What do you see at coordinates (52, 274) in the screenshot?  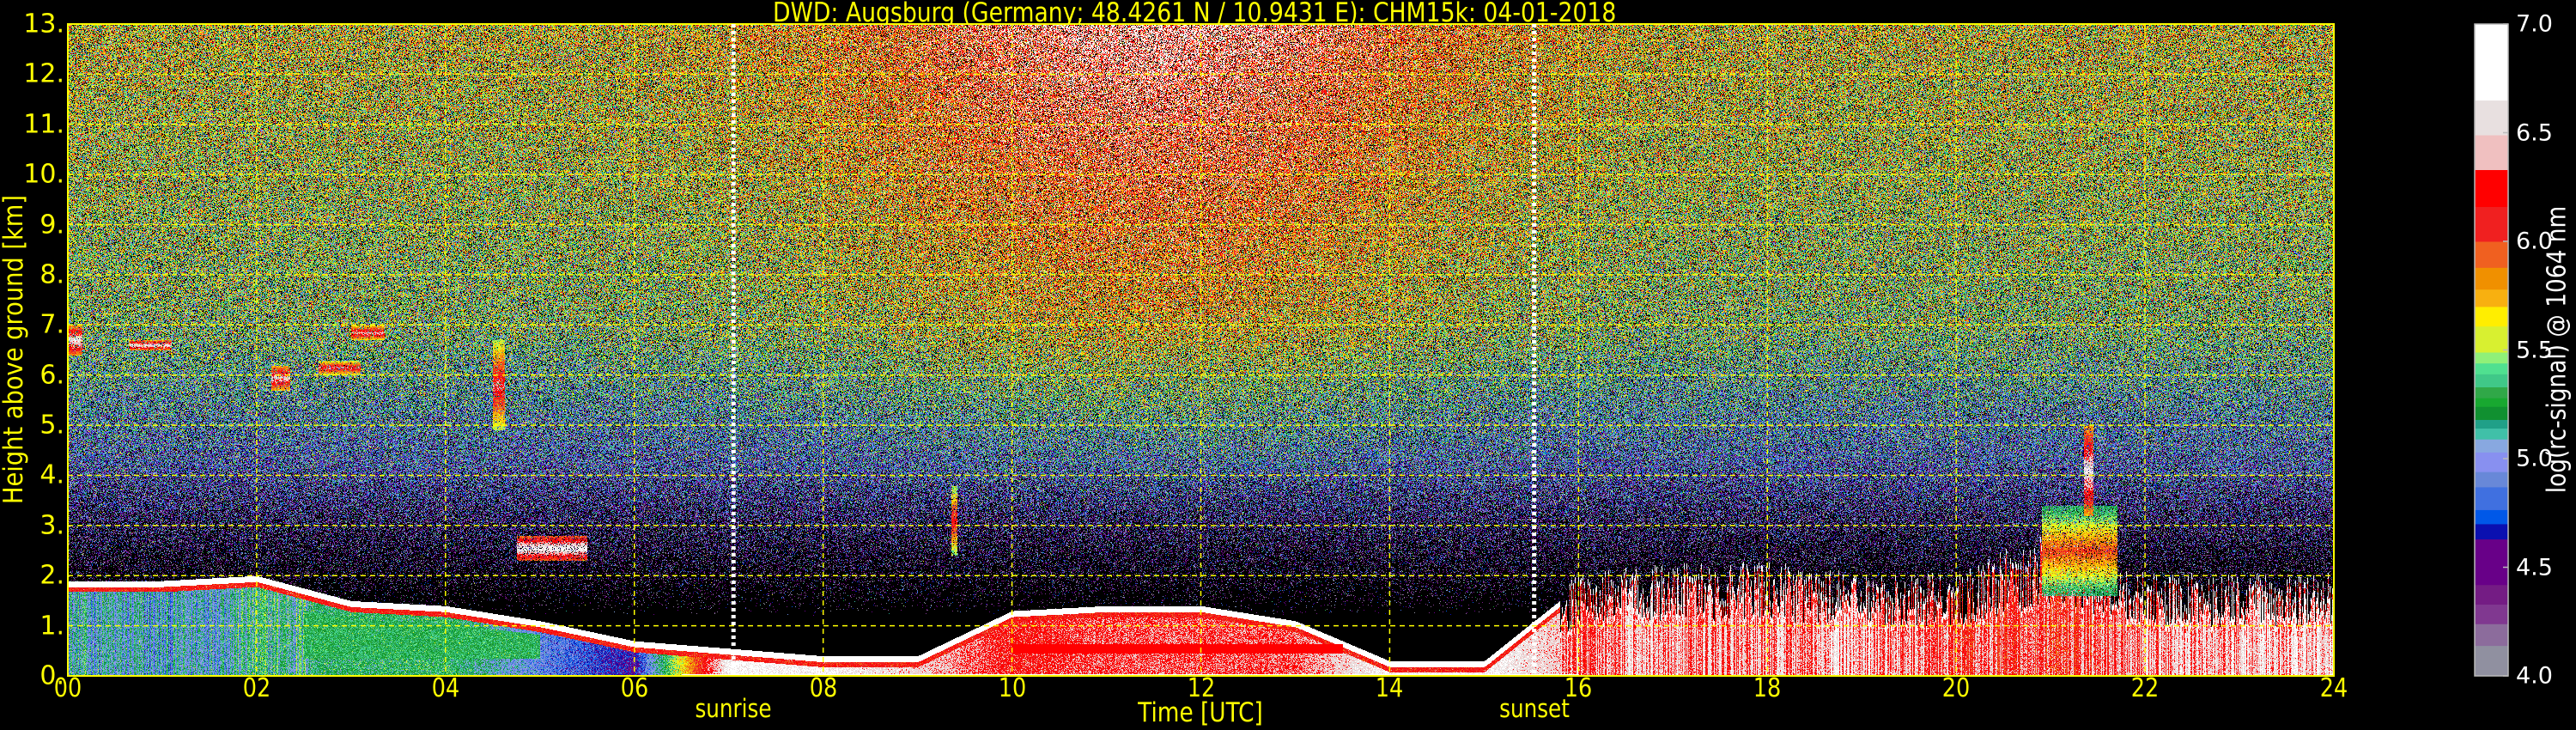 I see `y-tick-label: 8.` at bounding box center [52, 274].